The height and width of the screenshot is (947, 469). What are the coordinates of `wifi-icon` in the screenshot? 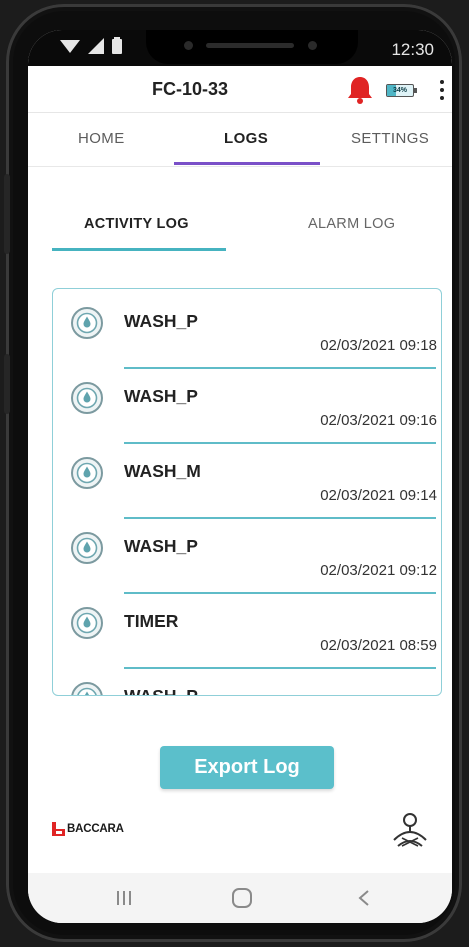 It's located at (70, 46).